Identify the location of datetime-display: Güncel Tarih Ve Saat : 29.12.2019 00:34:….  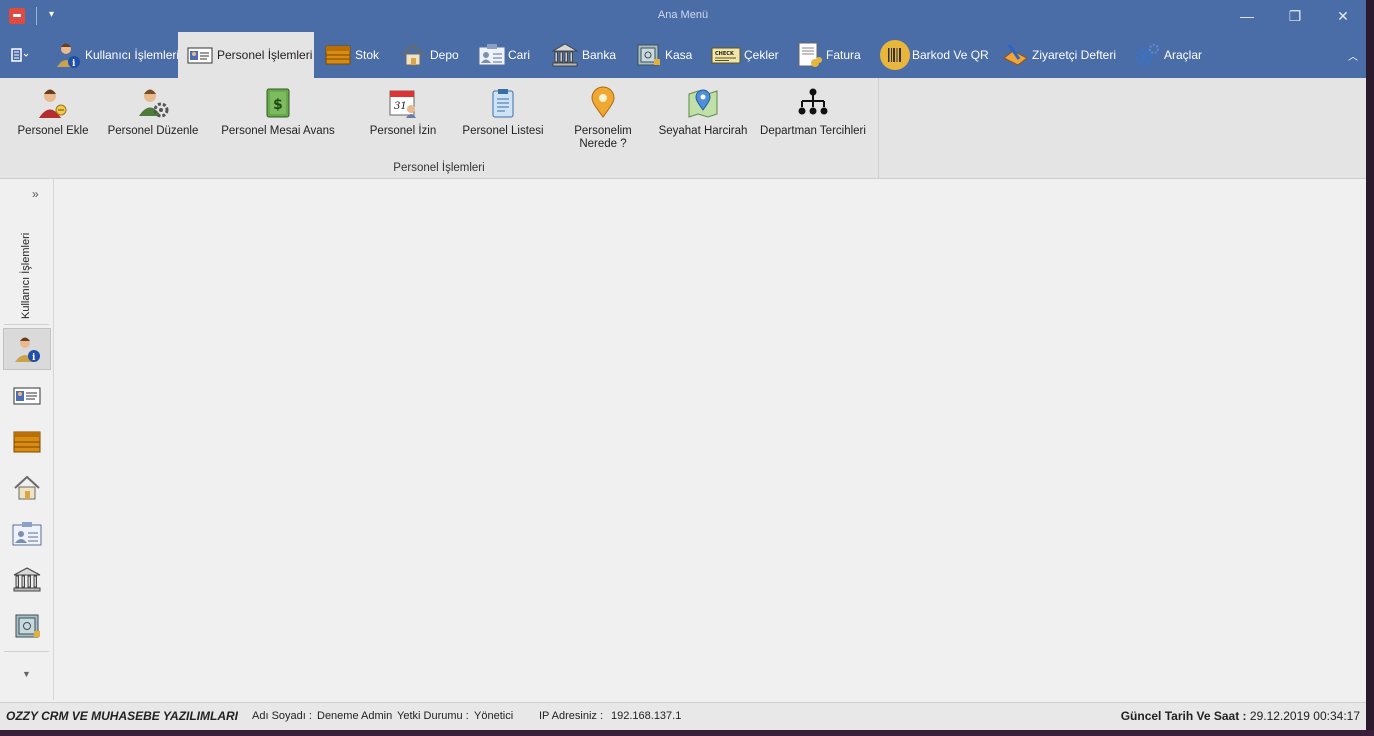
(1240, 716).